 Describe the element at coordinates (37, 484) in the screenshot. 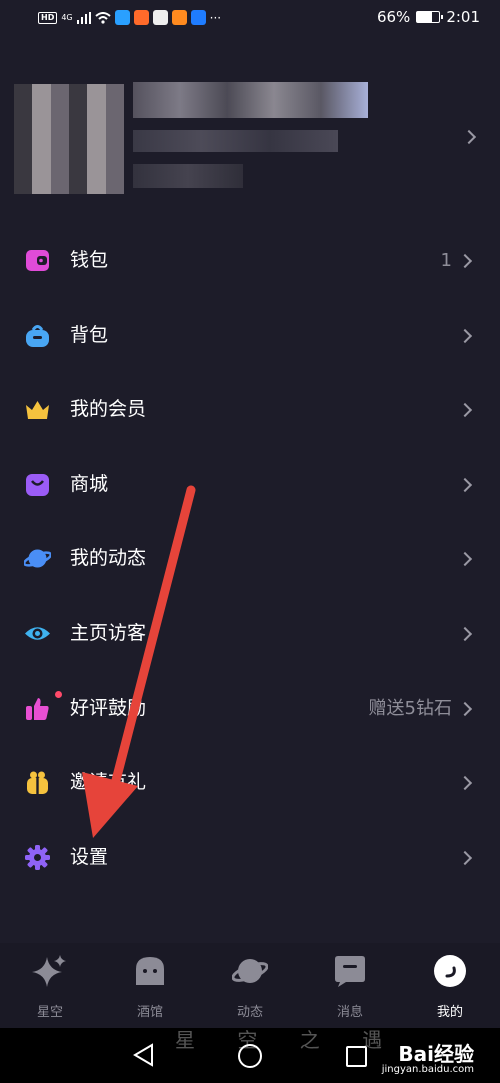

I see `shopping-bag-icon` at that location.